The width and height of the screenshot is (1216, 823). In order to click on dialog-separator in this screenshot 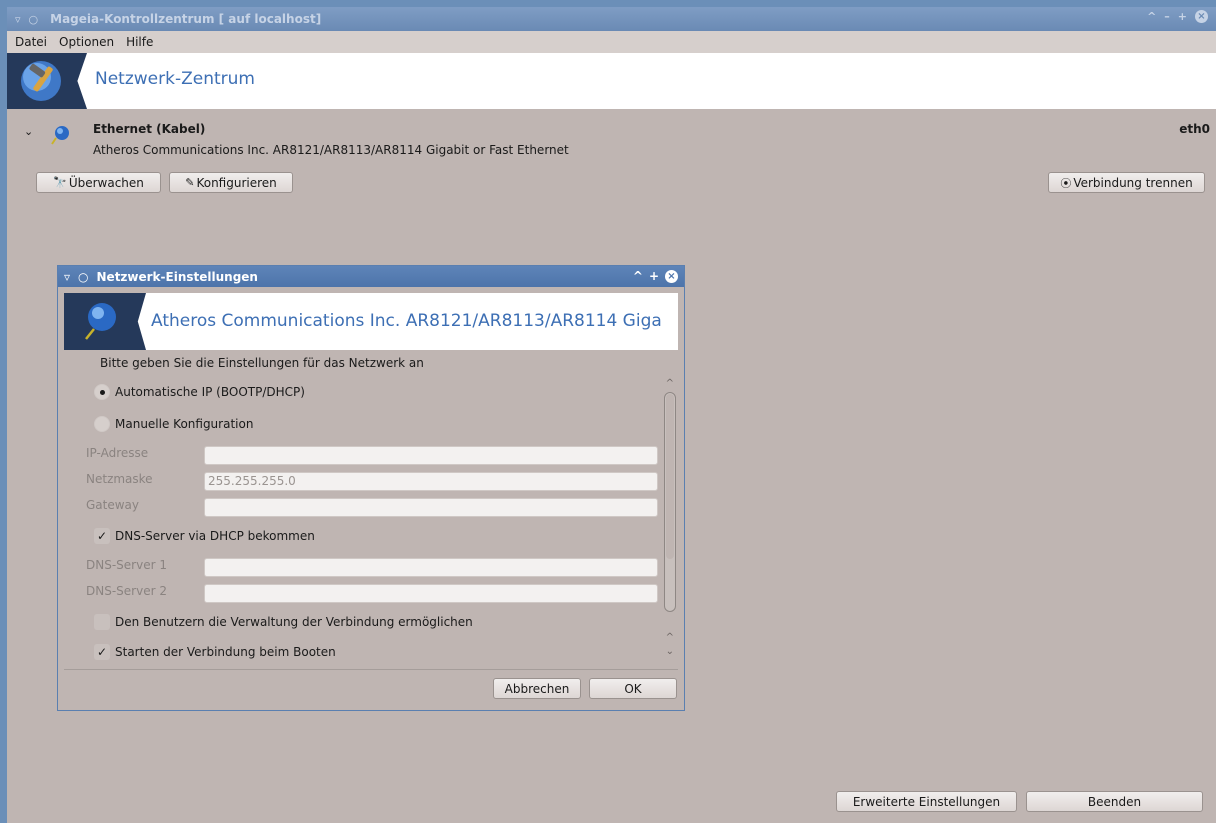, I will do `click(371, 669)`.